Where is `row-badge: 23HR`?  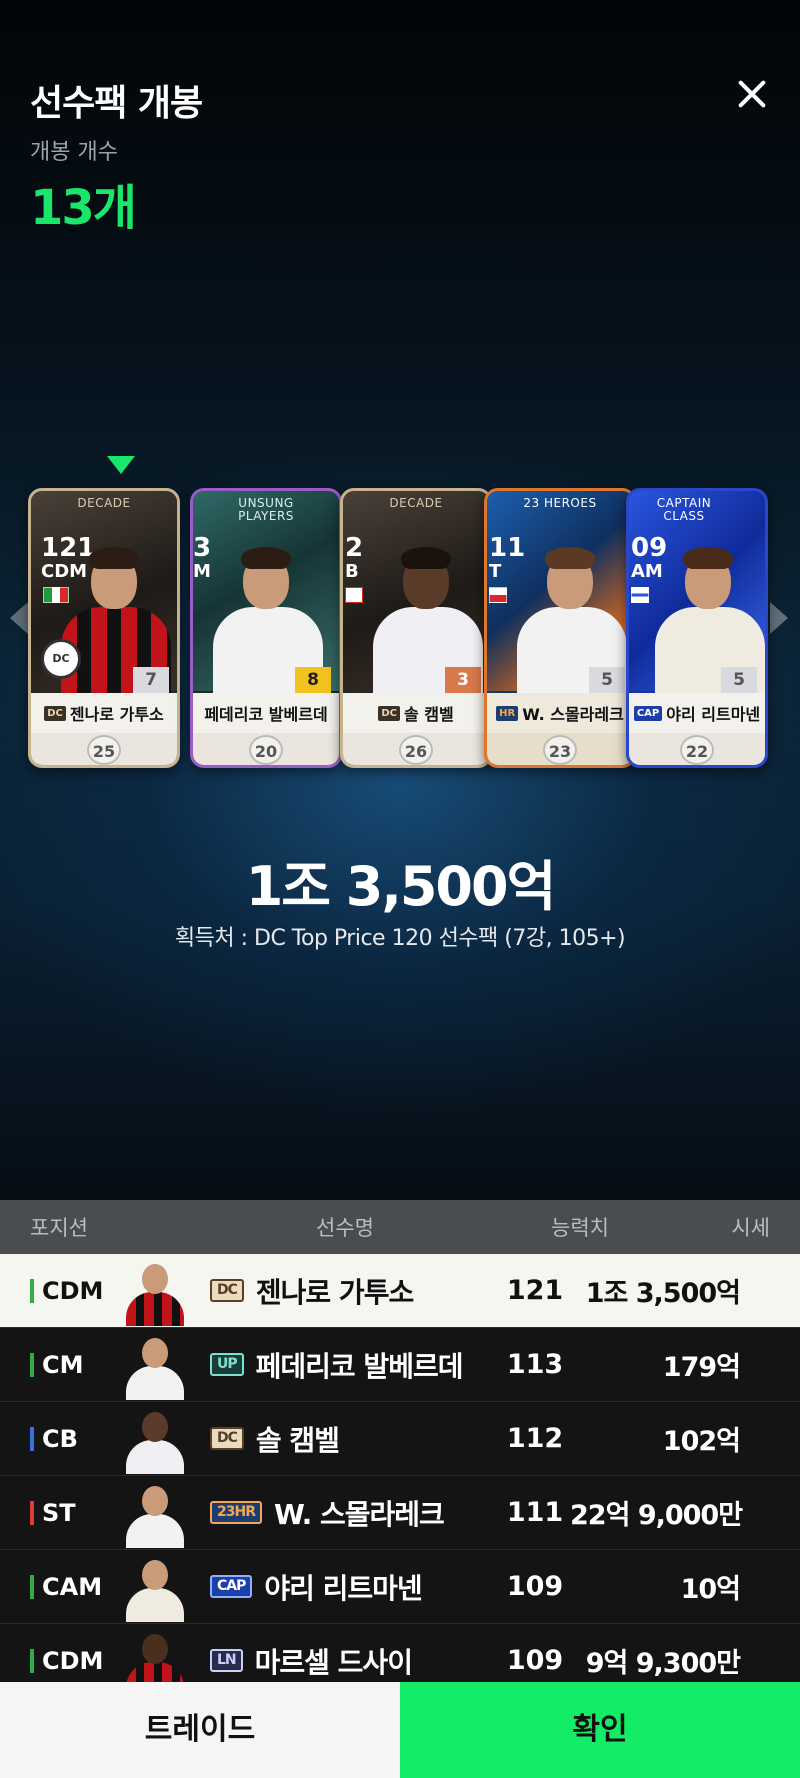
row-badge: 23HR is located at coordinates (236, 1512).